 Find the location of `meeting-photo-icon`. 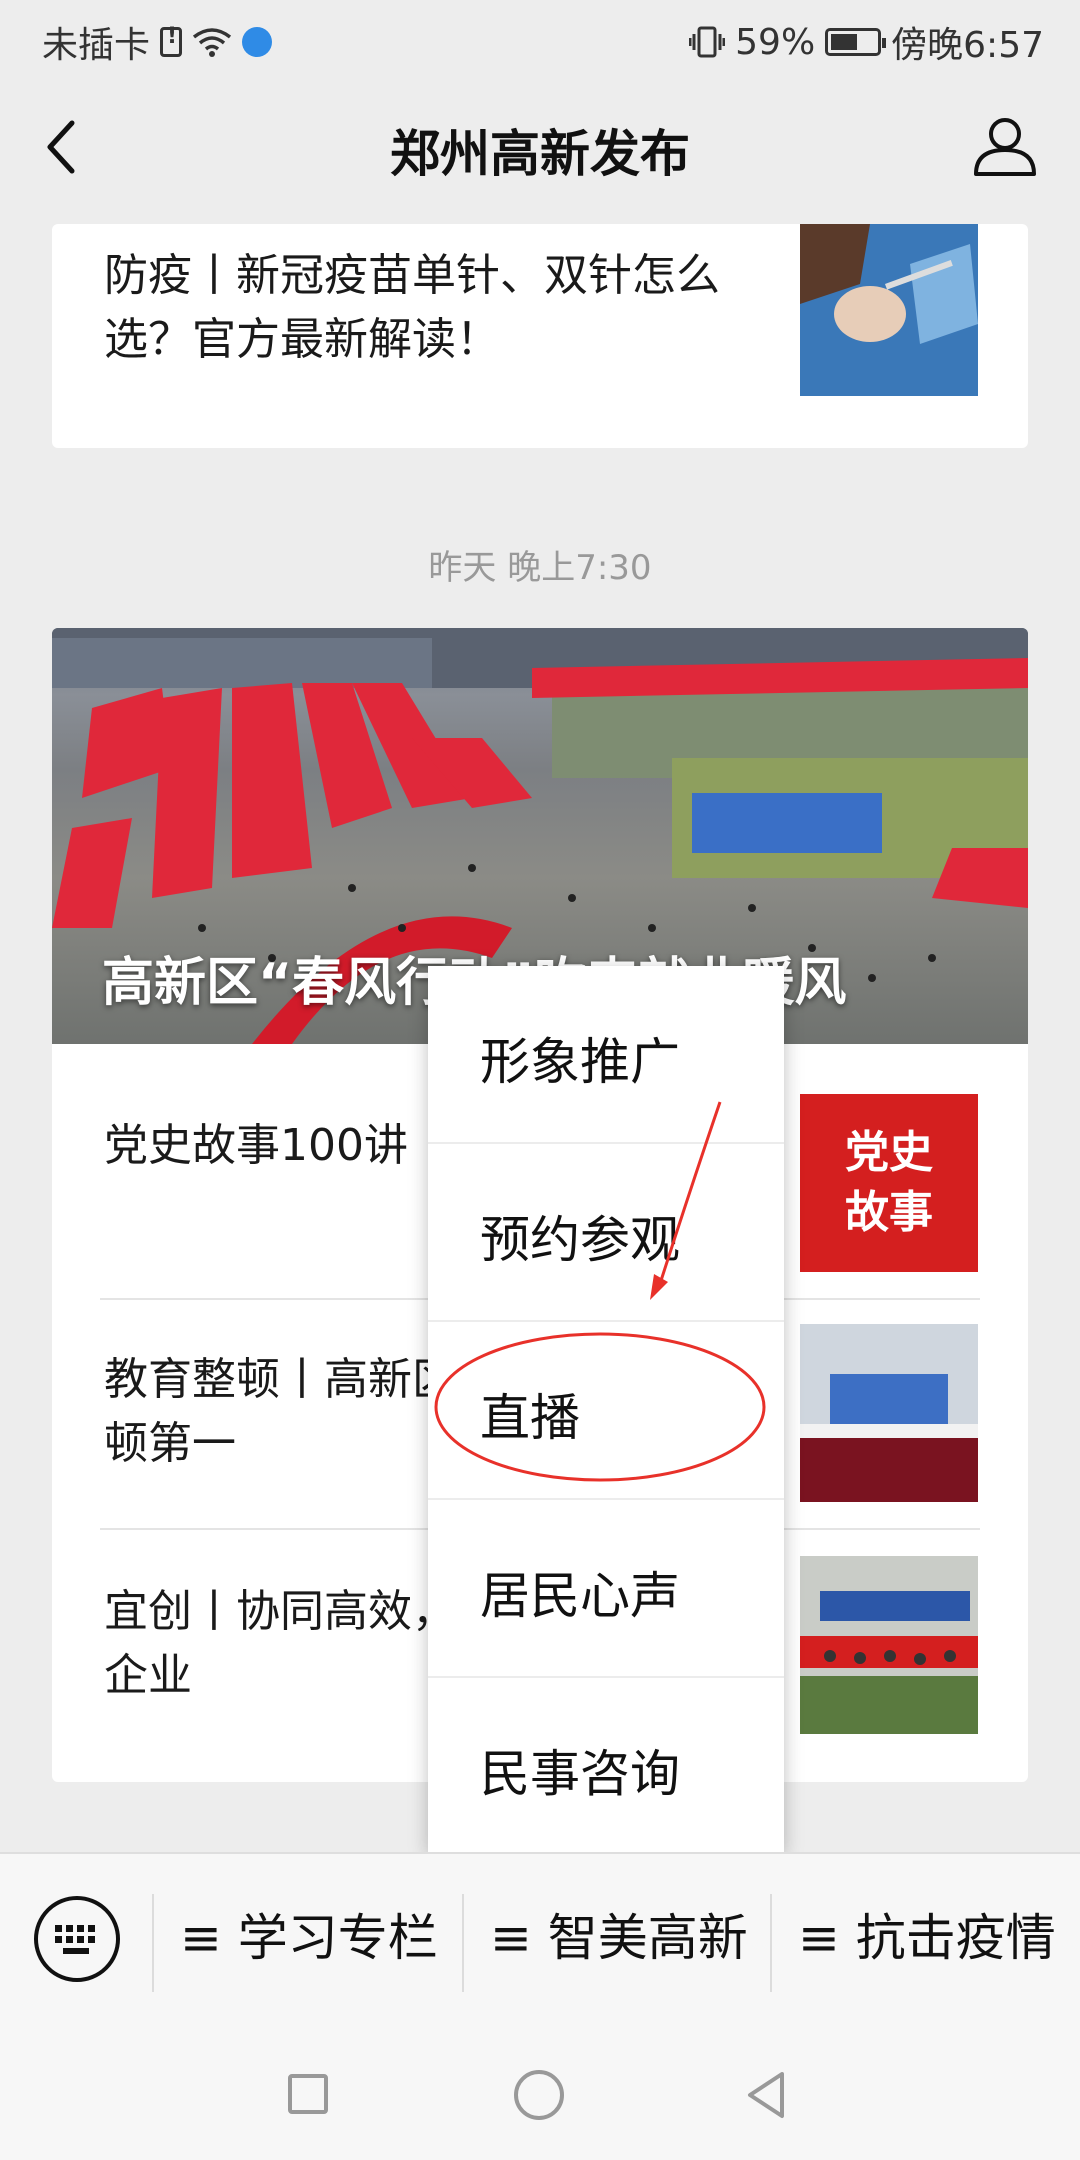

meeting-photo-icon is located at coordinates (889, 1413).